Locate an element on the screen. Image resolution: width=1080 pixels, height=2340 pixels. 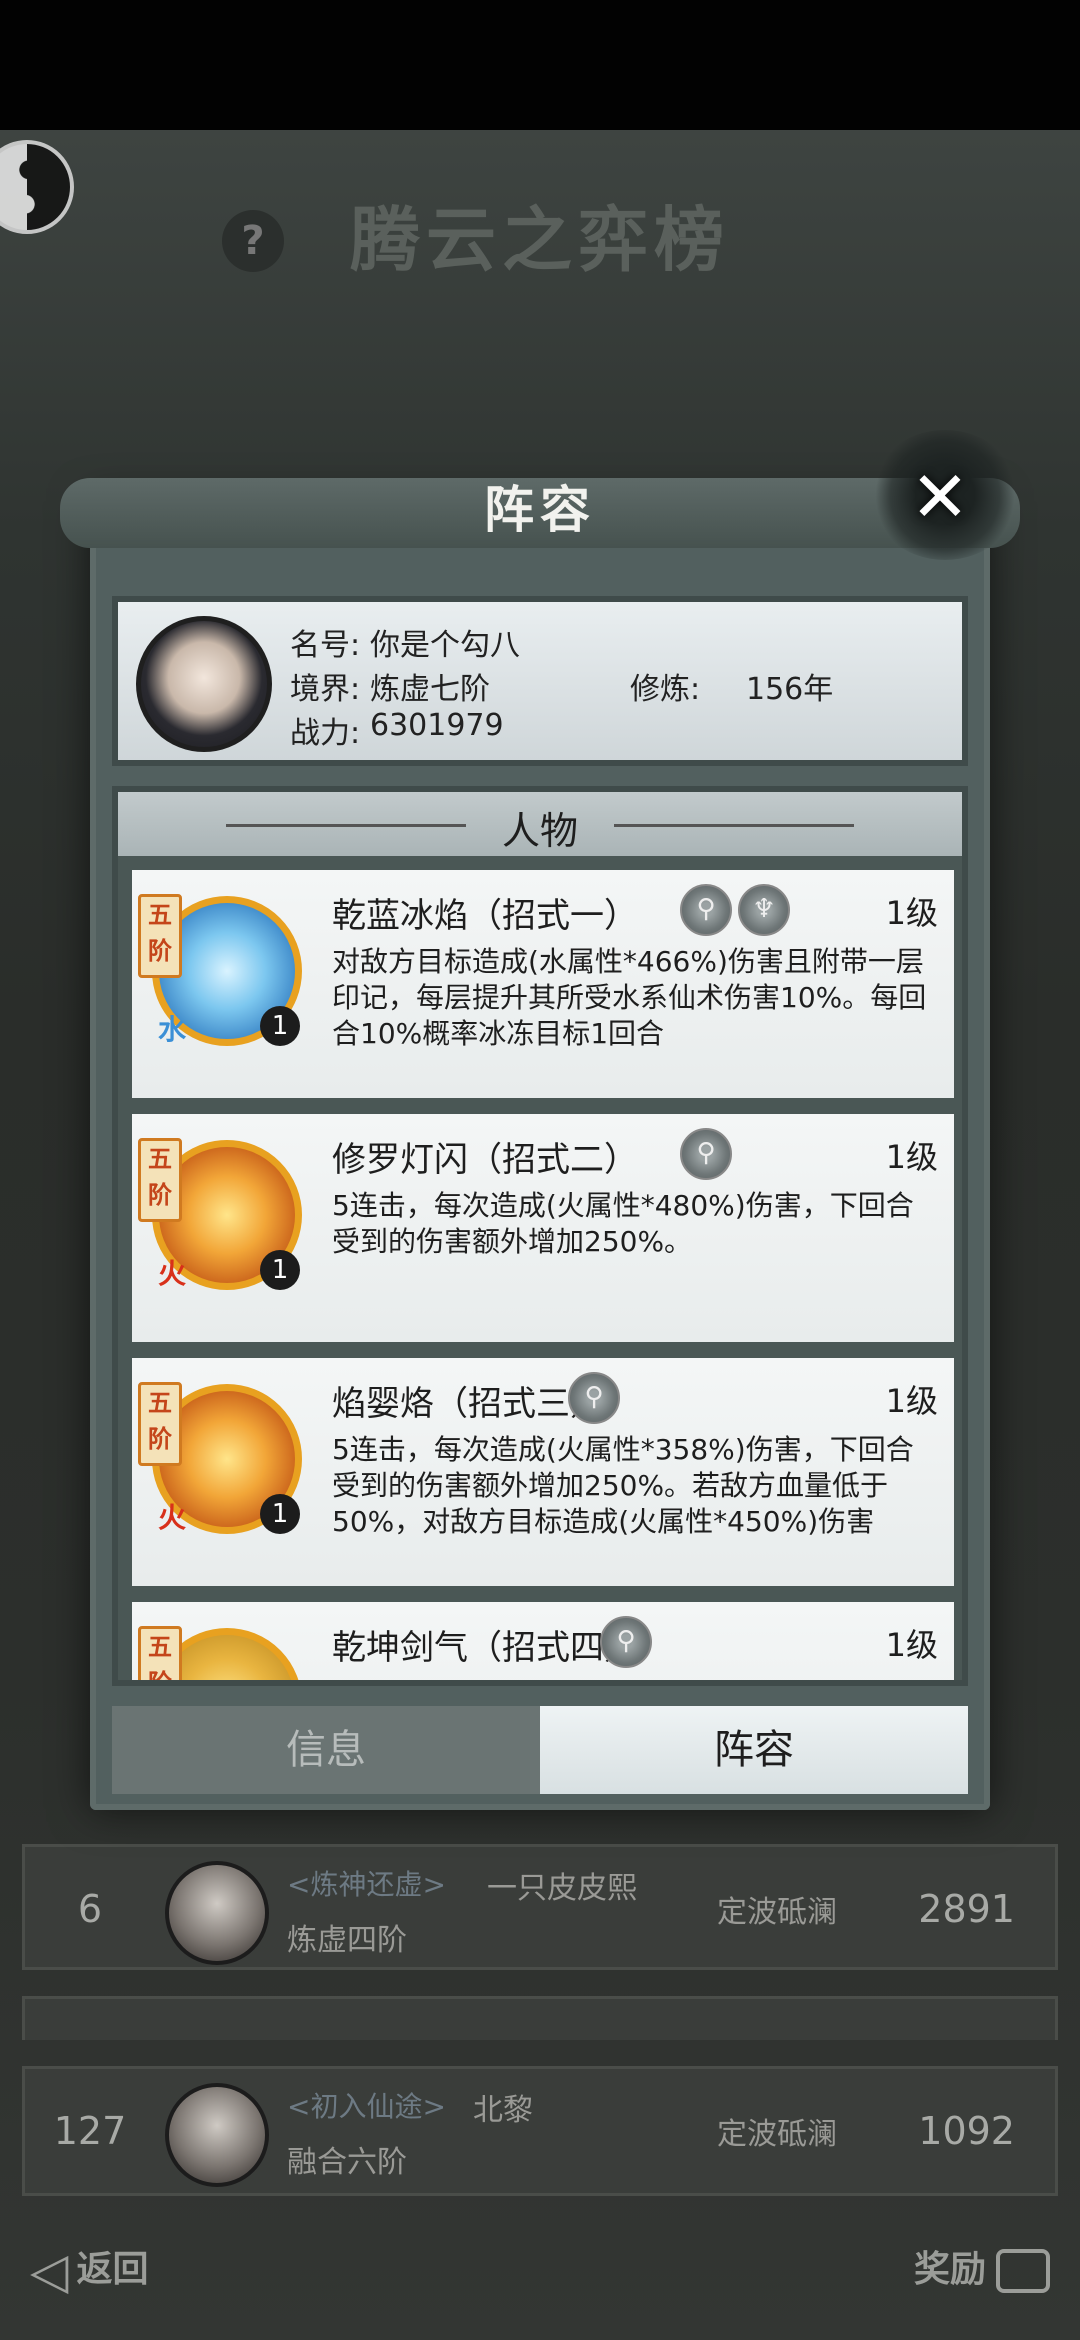
cultivation-label: 修炼: is located at coordinates (665, 689).